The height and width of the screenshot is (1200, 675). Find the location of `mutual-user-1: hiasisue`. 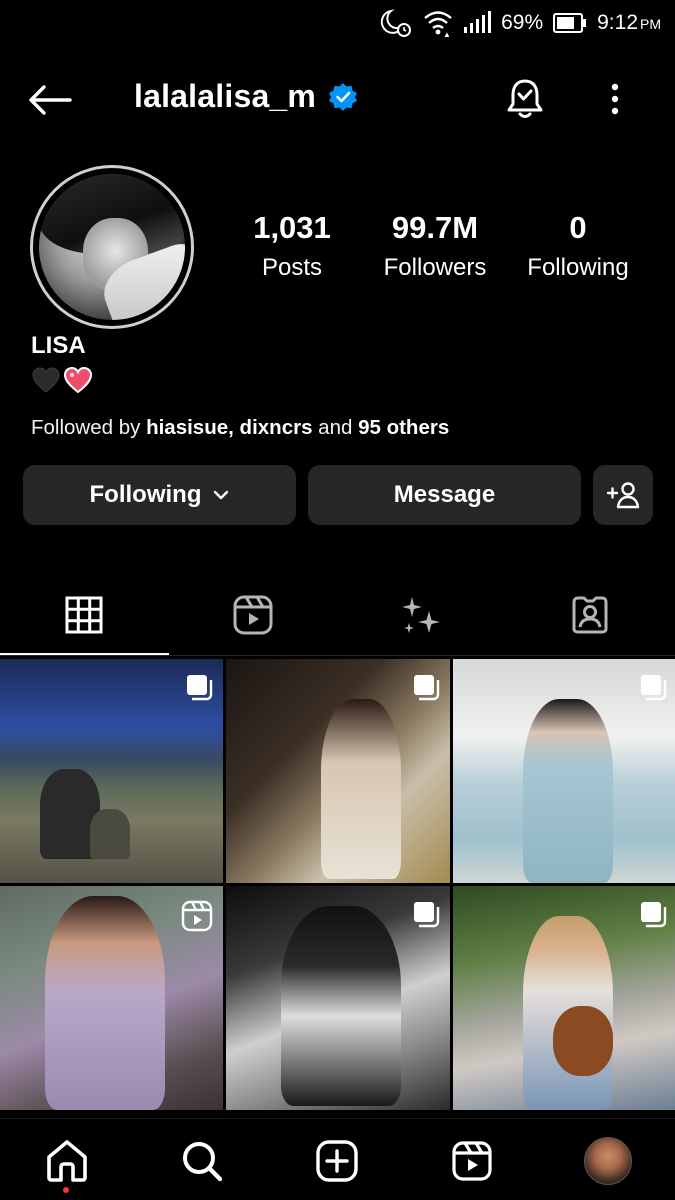

mutual-user-1: hiasisue is located at coordinates (187, 427).